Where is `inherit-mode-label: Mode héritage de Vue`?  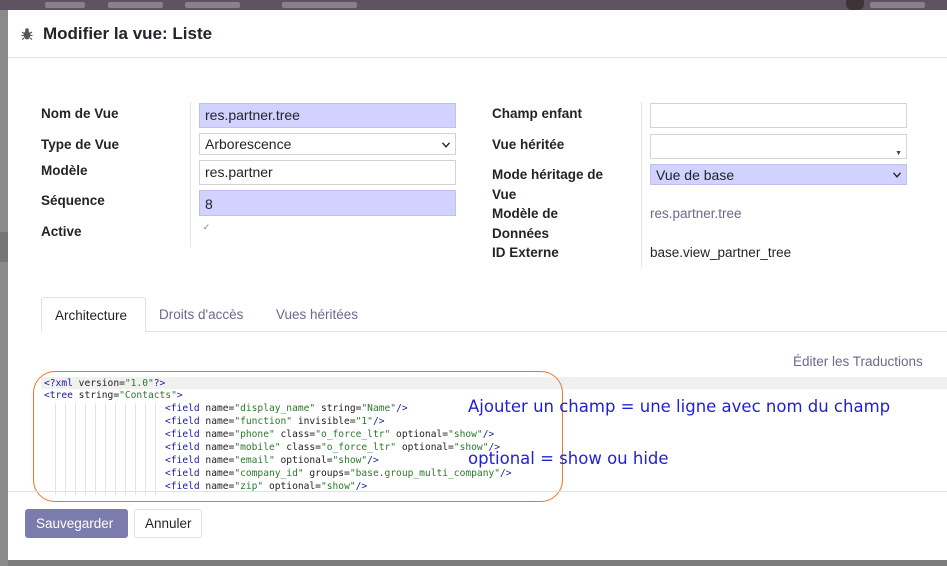
inherit-mode-label: Mode héritage de Vue is located at coordinates (547, 185).